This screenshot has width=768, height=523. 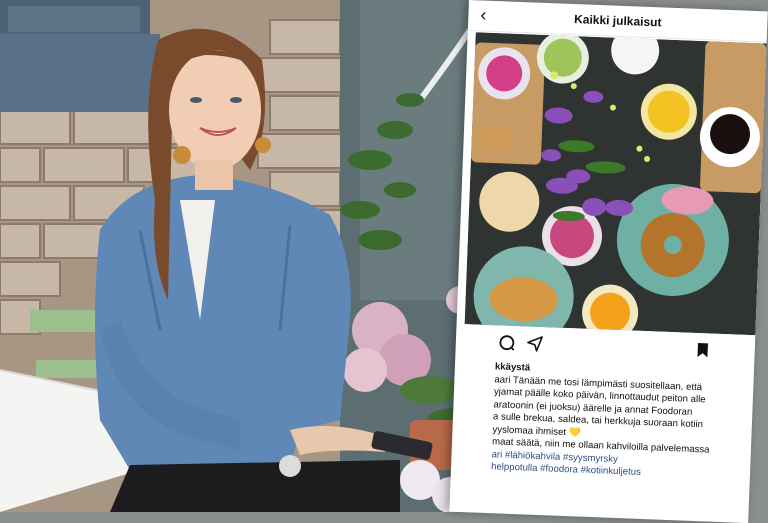 I want to click on post-actions, so click(x=622, y=348).